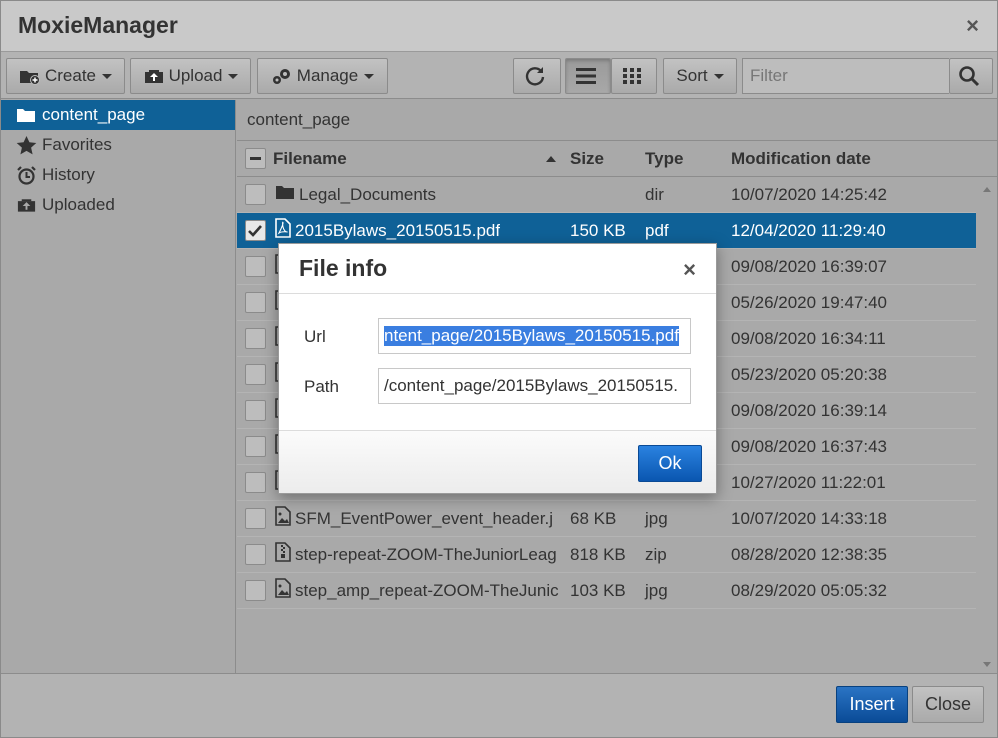 The height and width of the screenshot is (738, 998). Describe the element at coordinates (499, 705) in the screenshot. I see `footer: Insert Close` at that location.